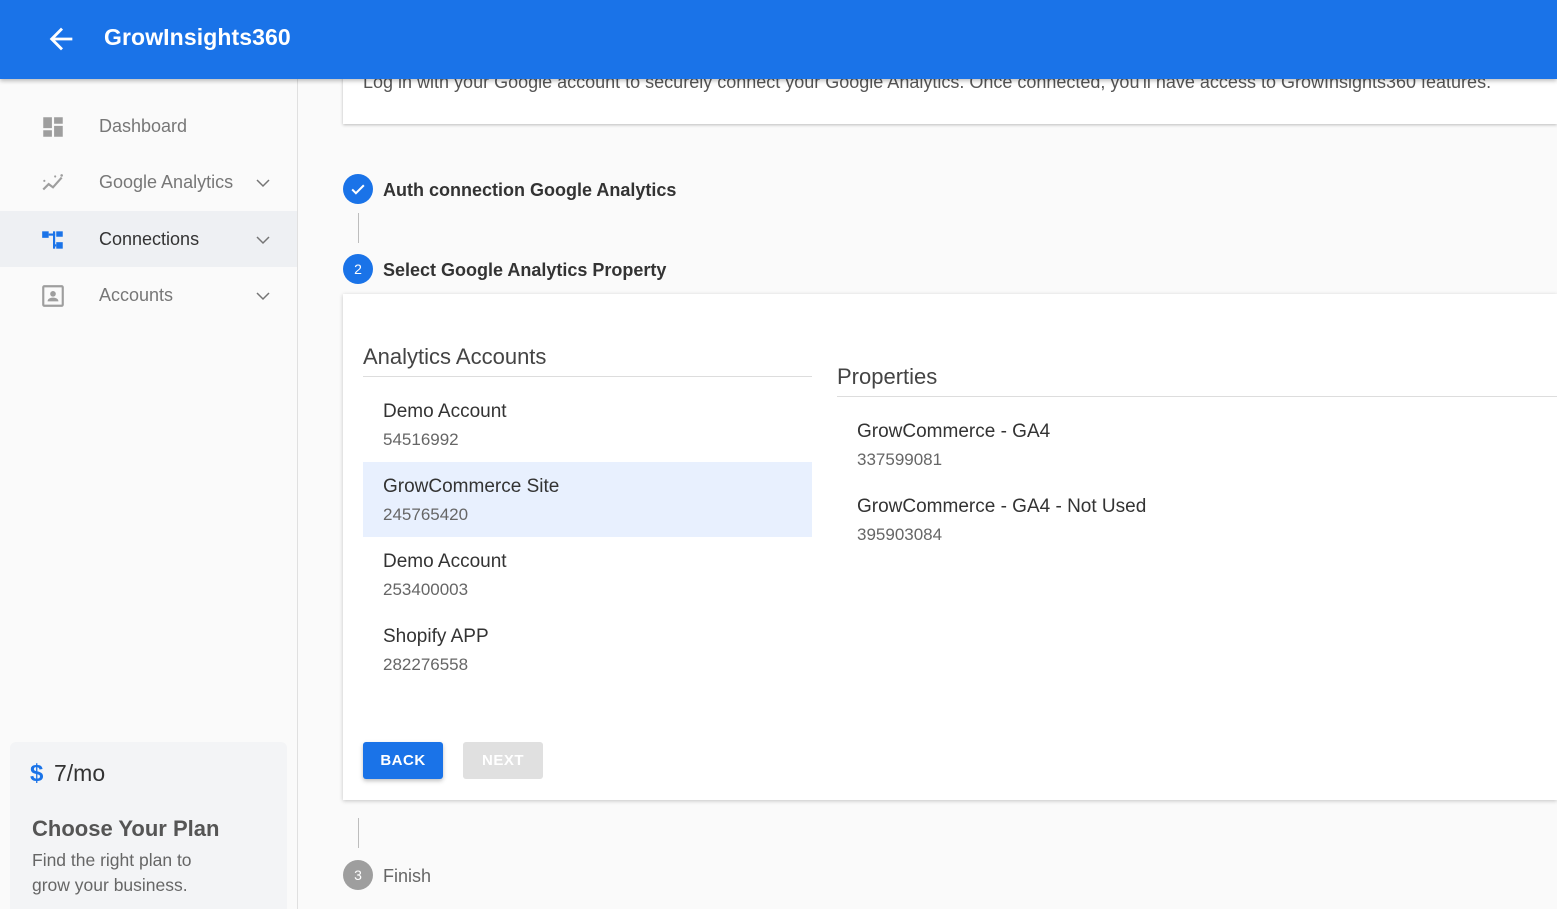  I want to click on analytics-icon, so click(52, 182).